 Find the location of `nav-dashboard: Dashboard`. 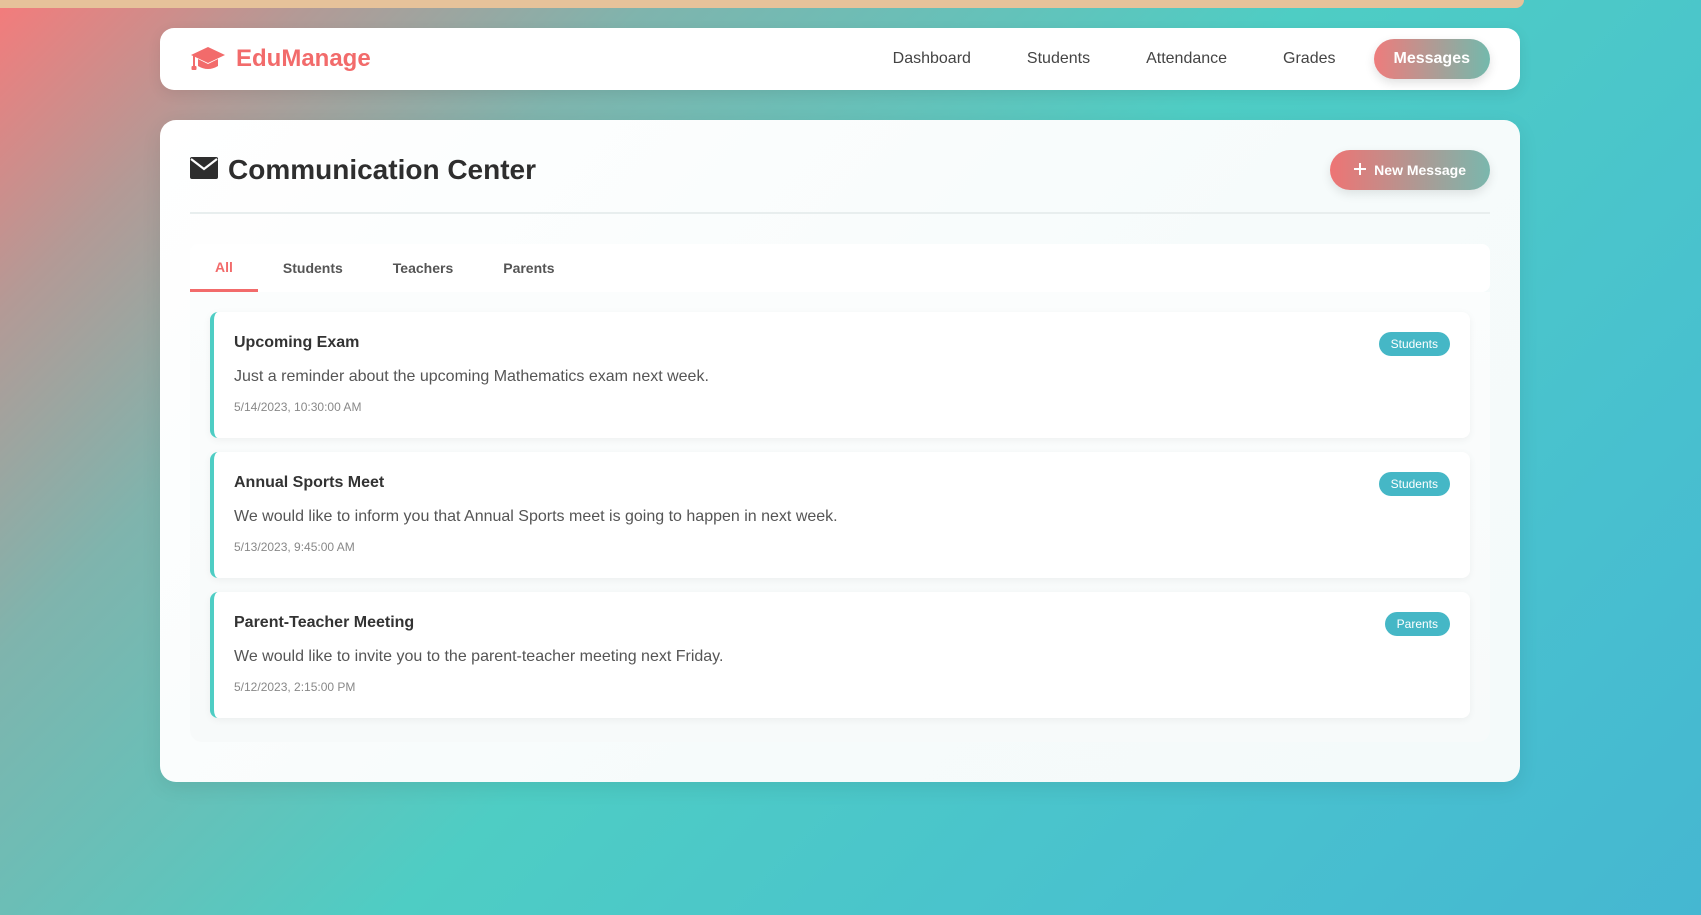

nav-dashboard: Dashboard is located at coordinates (932, 59).